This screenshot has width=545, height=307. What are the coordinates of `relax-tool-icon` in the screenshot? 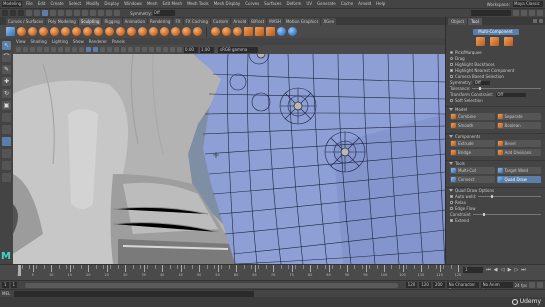 It's located at (32, 31).